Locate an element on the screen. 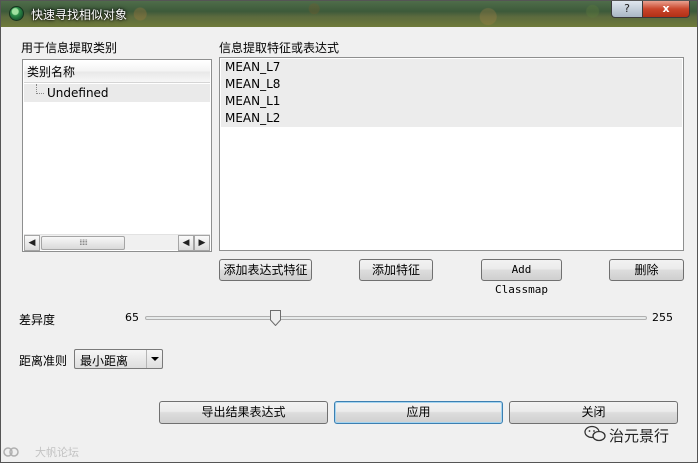 Image resolution: width=698 pixels, height=463 pixels. distance-select-value: 最小距离 is located at coordinates (104, 361).